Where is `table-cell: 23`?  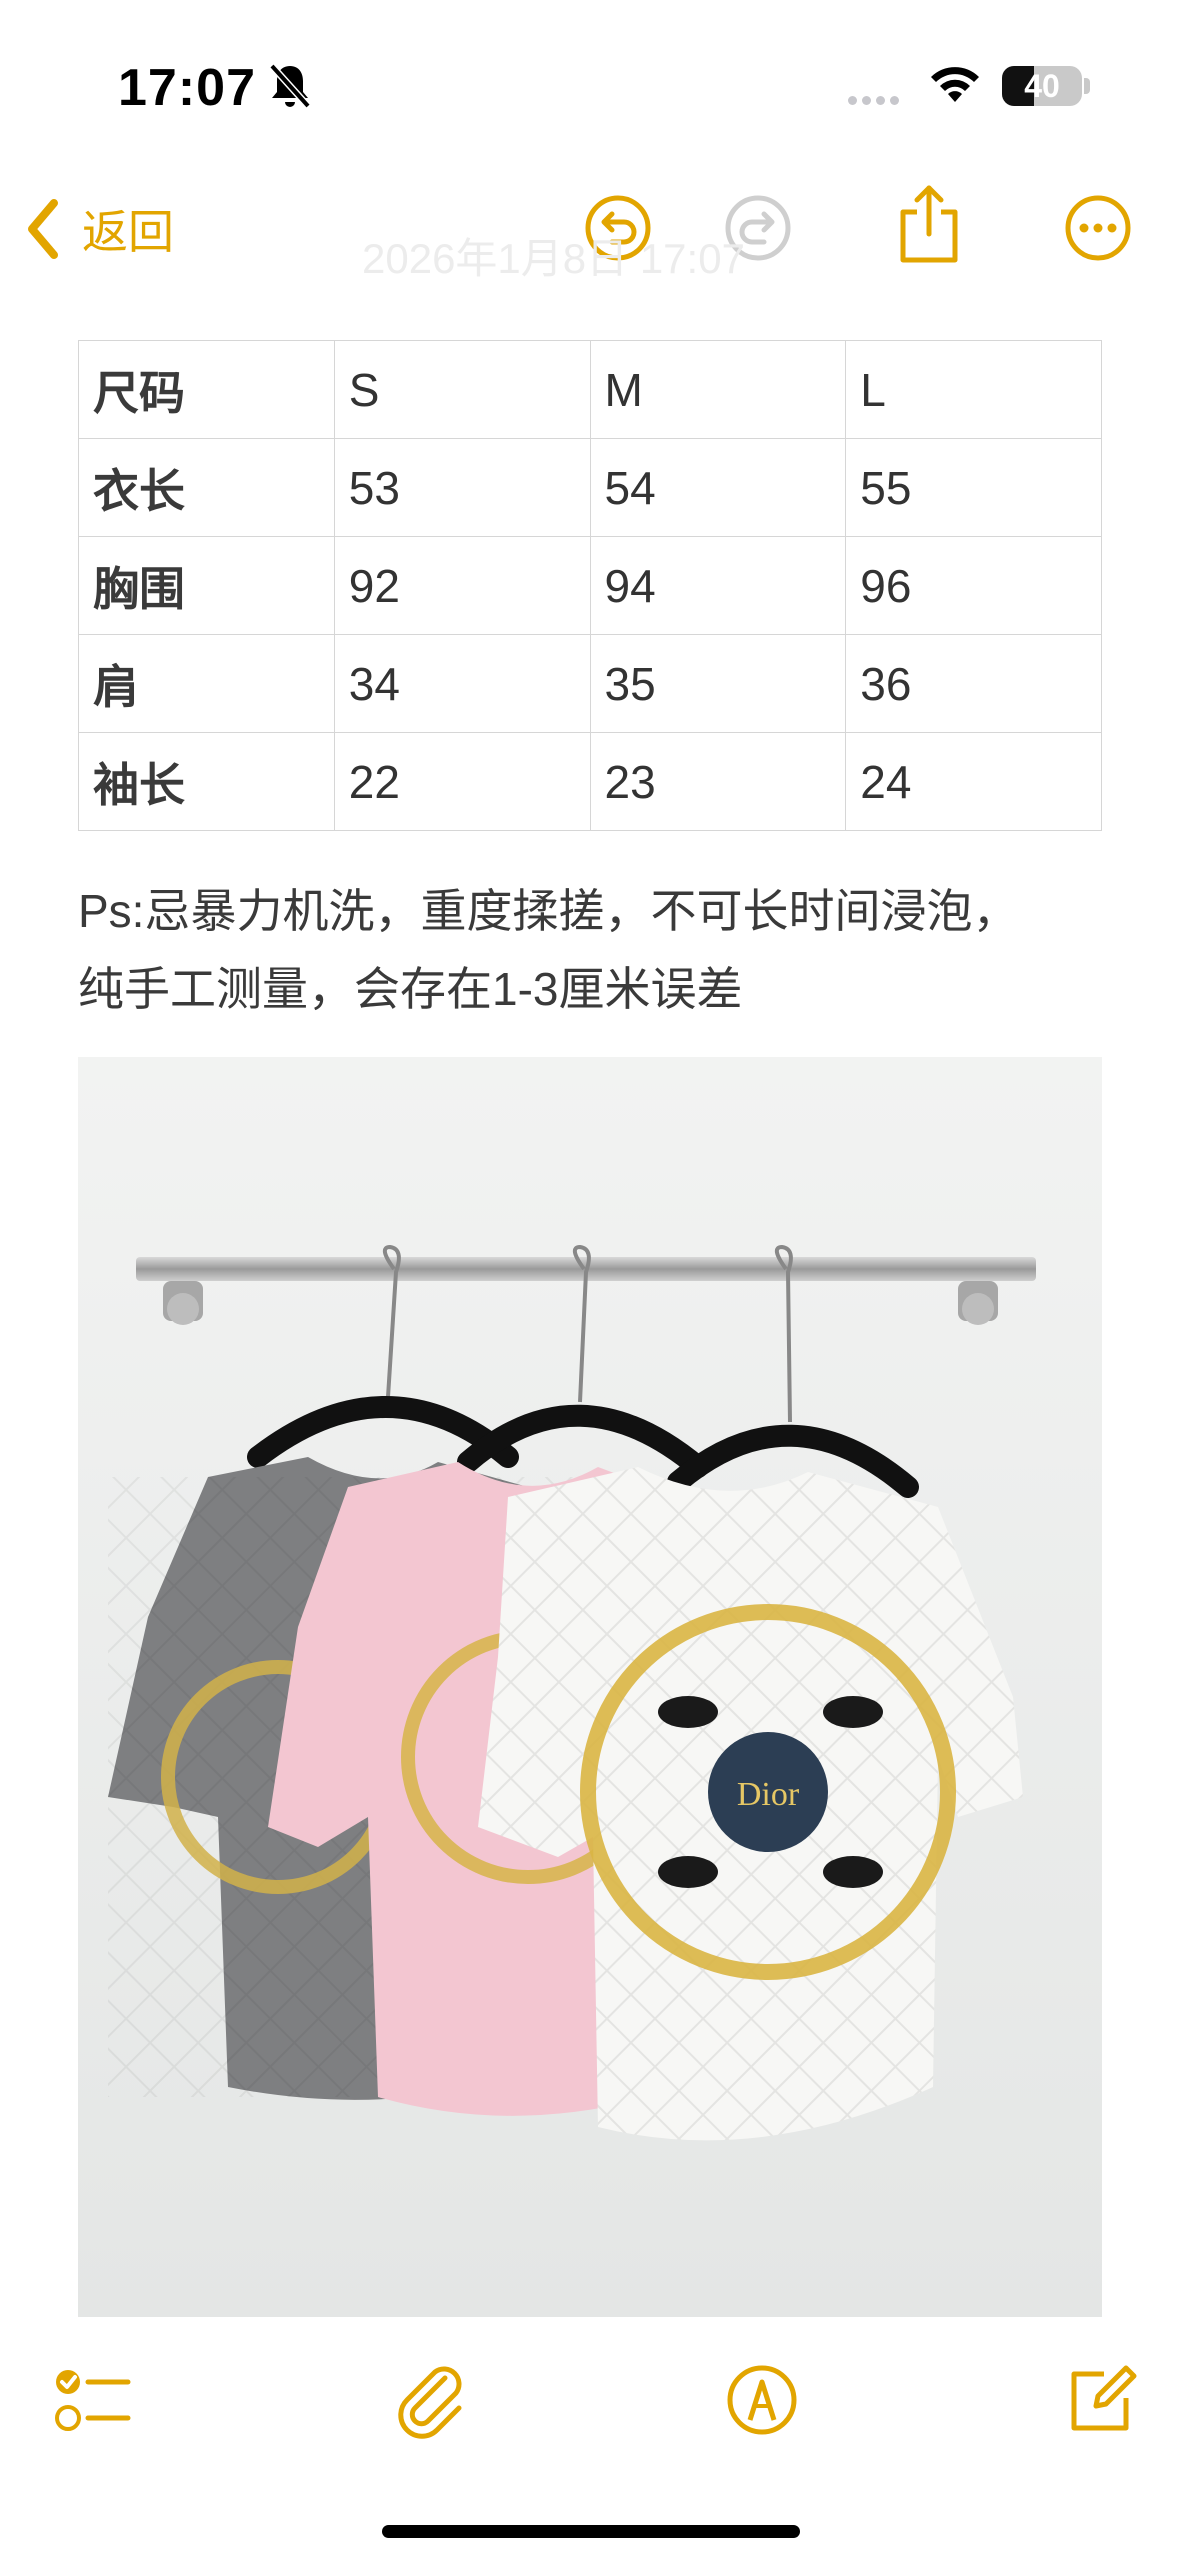 table-cell: 23 is located at coordinates (718, 781).